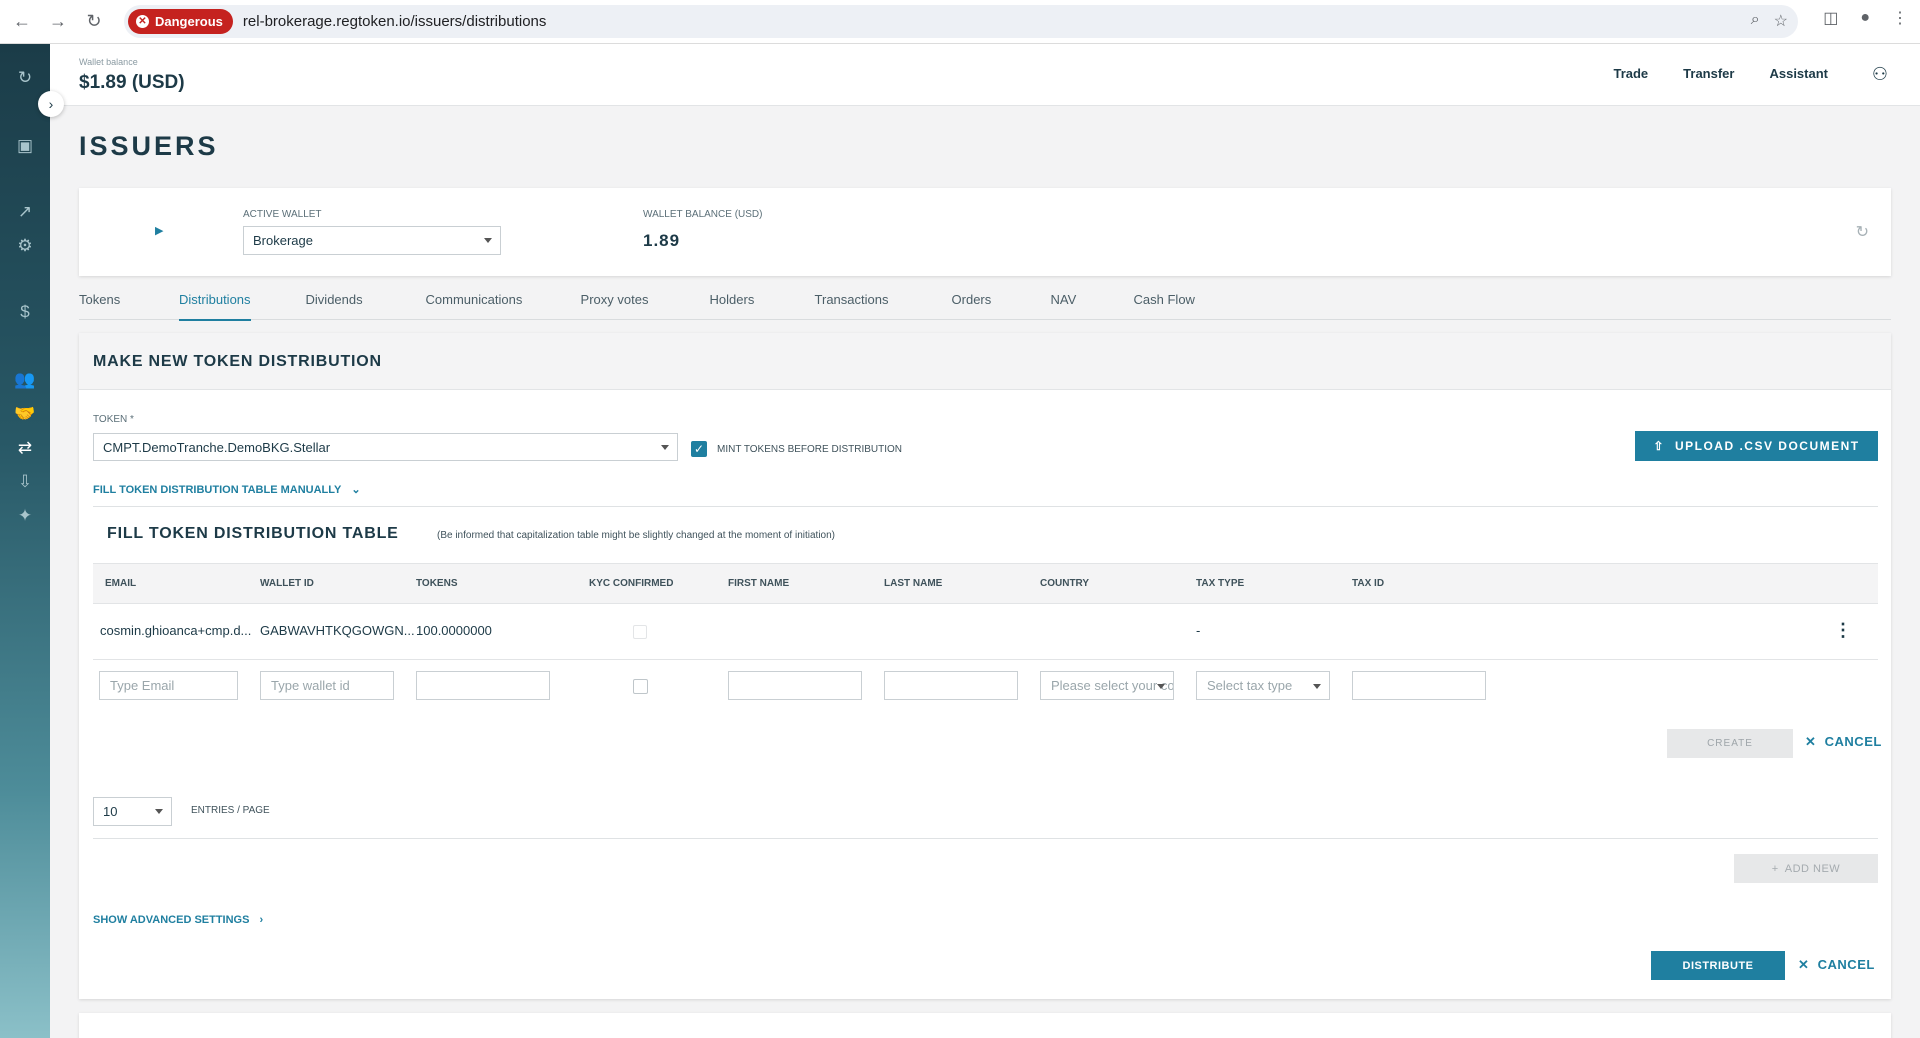 The width and height of the screenshot is (1920, 1038). Describe the element at coordinates (25, 146) in the screenshot. I see `wallet-icon: ▣` at that location.